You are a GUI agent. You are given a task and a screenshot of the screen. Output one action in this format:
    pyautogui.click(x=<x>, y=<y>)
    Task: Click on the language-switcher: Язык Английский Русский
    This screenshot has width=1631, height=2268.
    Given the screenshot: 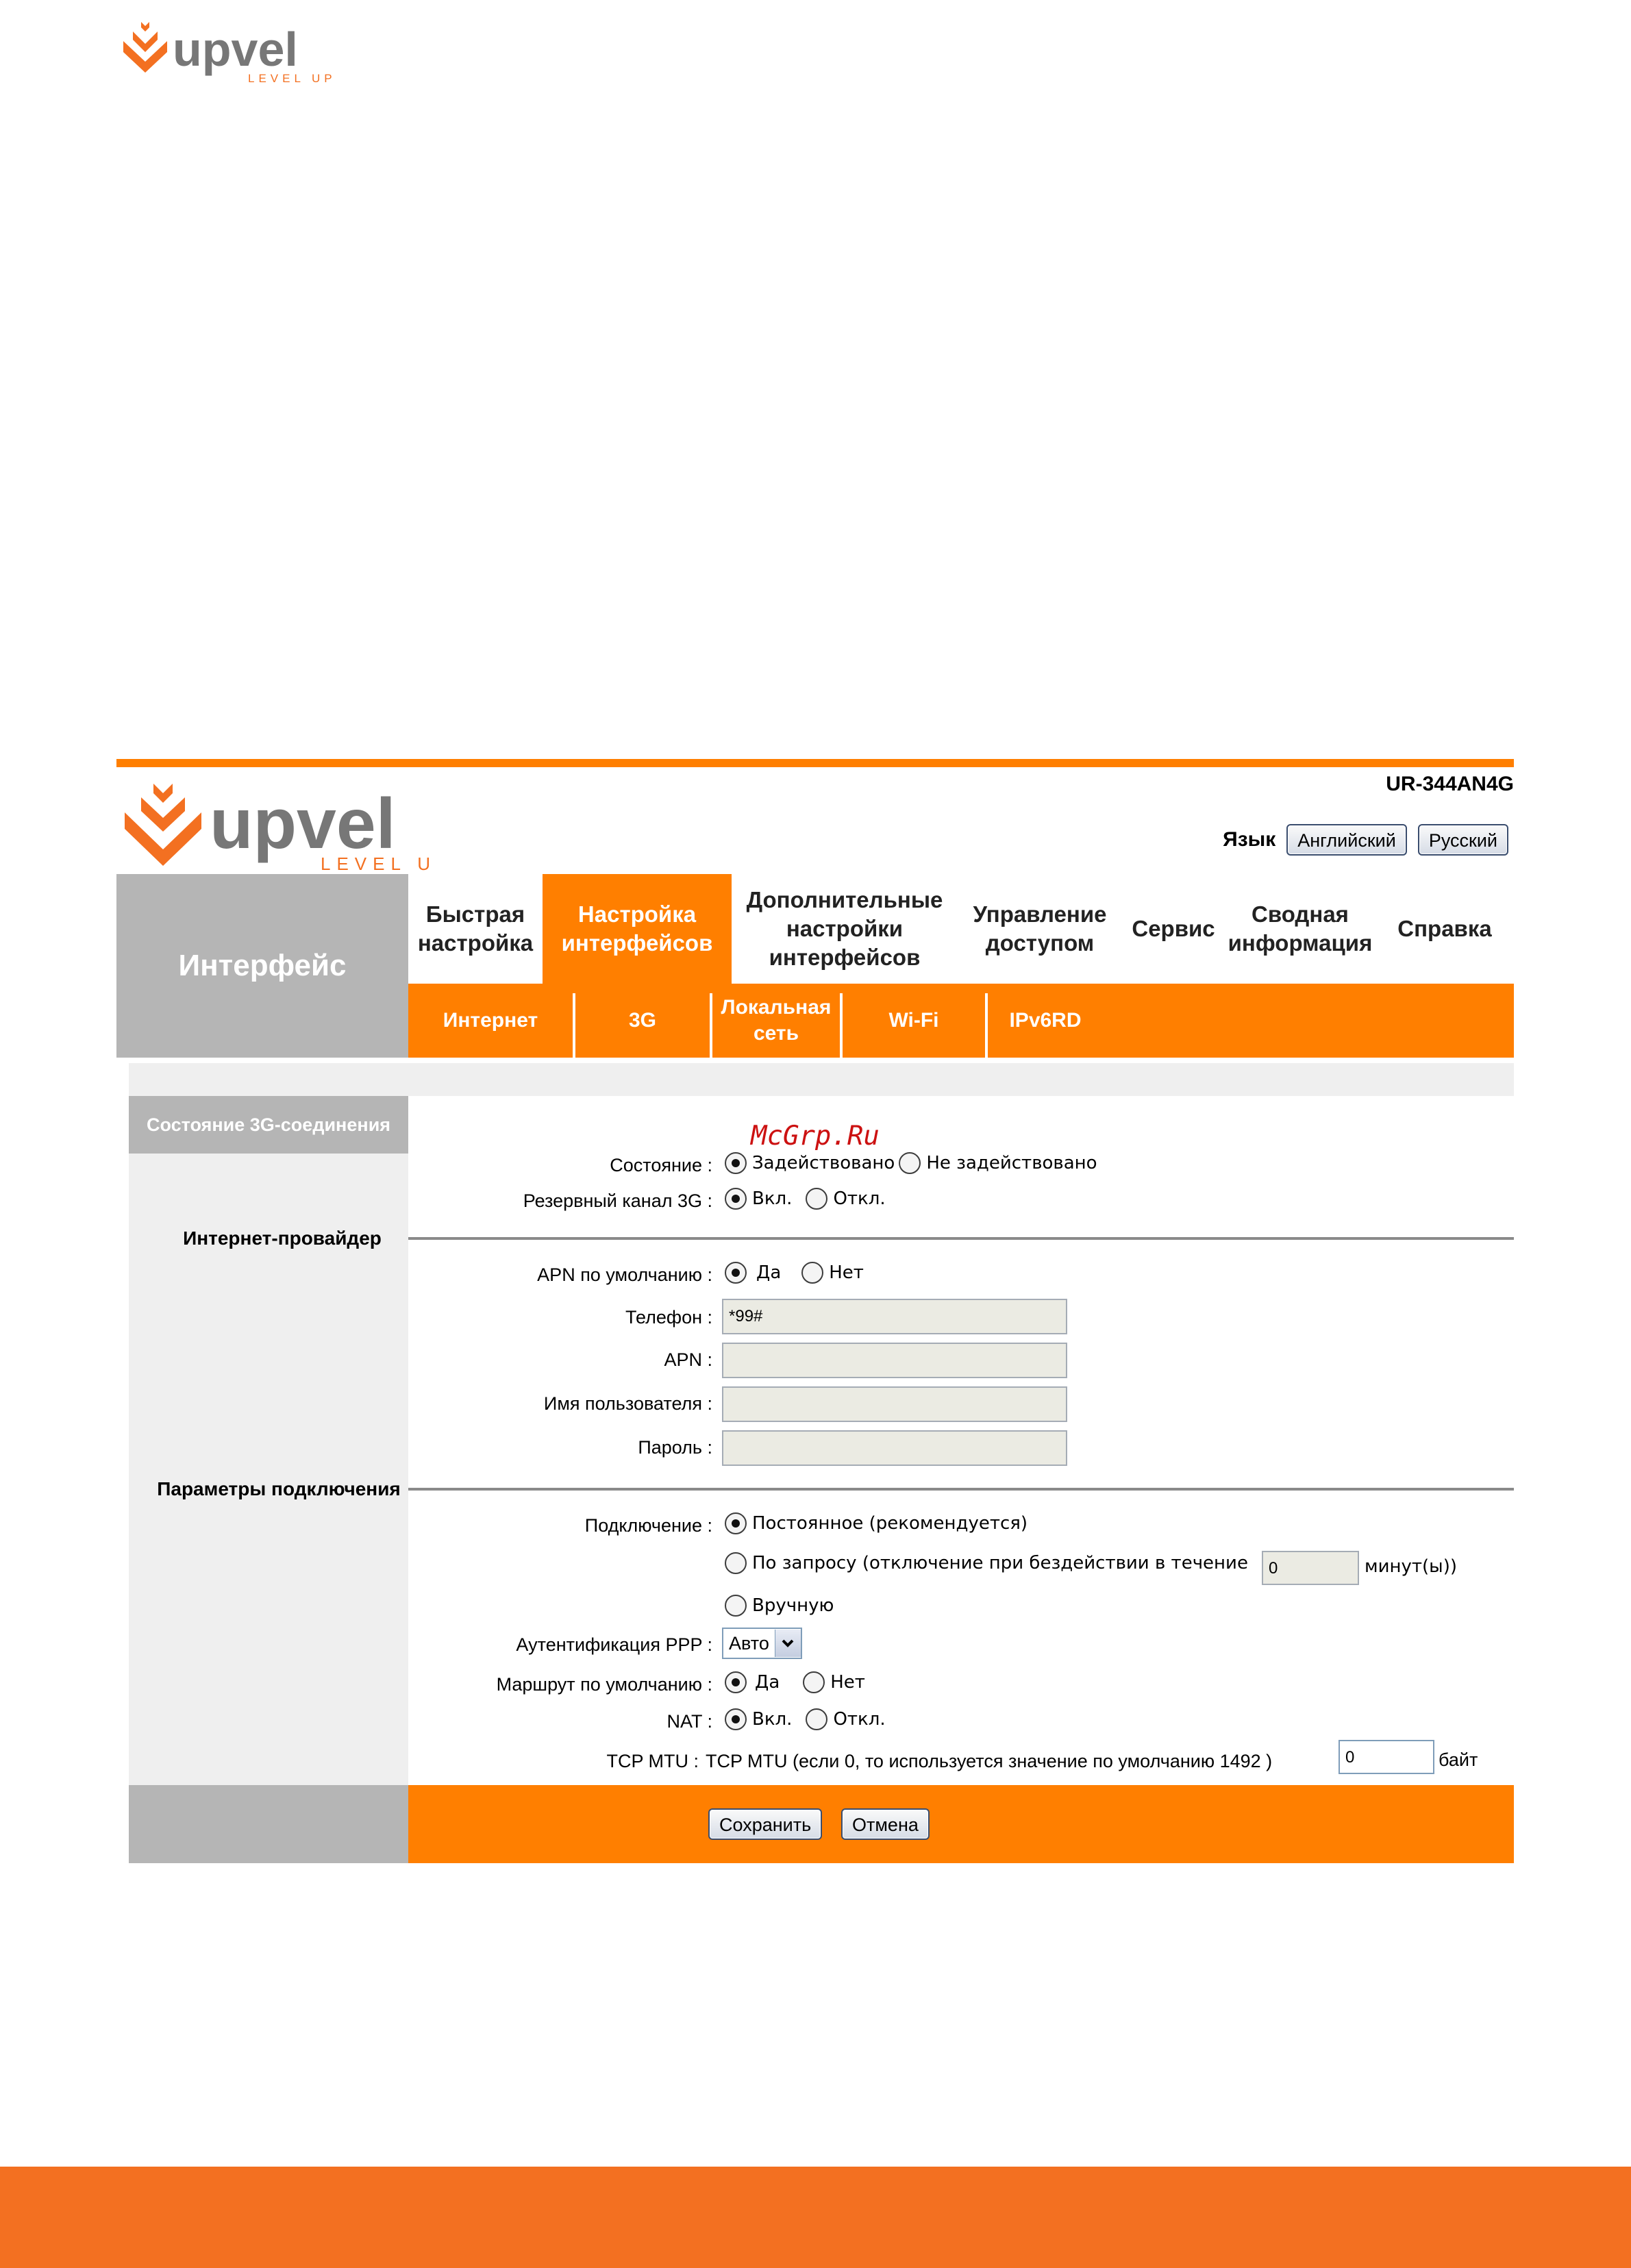 What is the action you would take?
    pyautogui.click(x=1365, y=840)
    